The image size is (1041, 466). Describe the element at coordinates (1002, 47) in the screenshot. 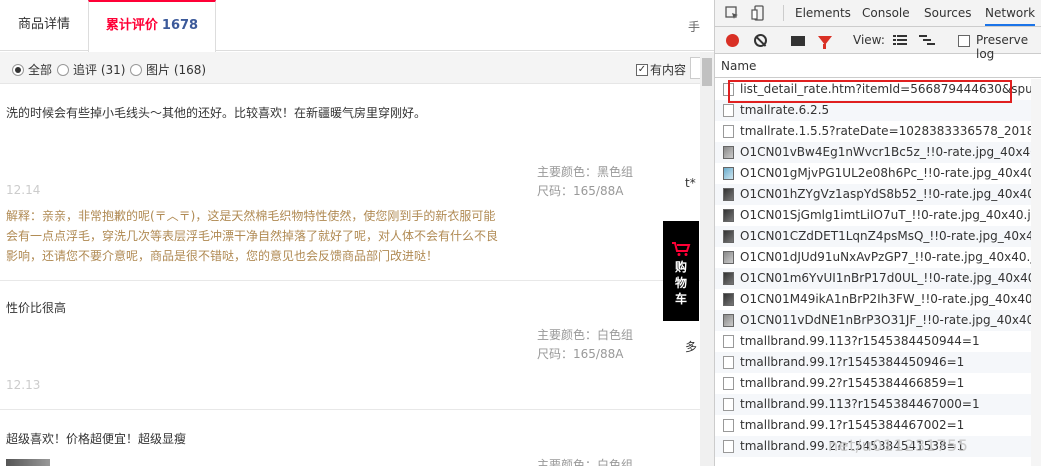

I see `preserve-log-label: Preserve log` at that location.